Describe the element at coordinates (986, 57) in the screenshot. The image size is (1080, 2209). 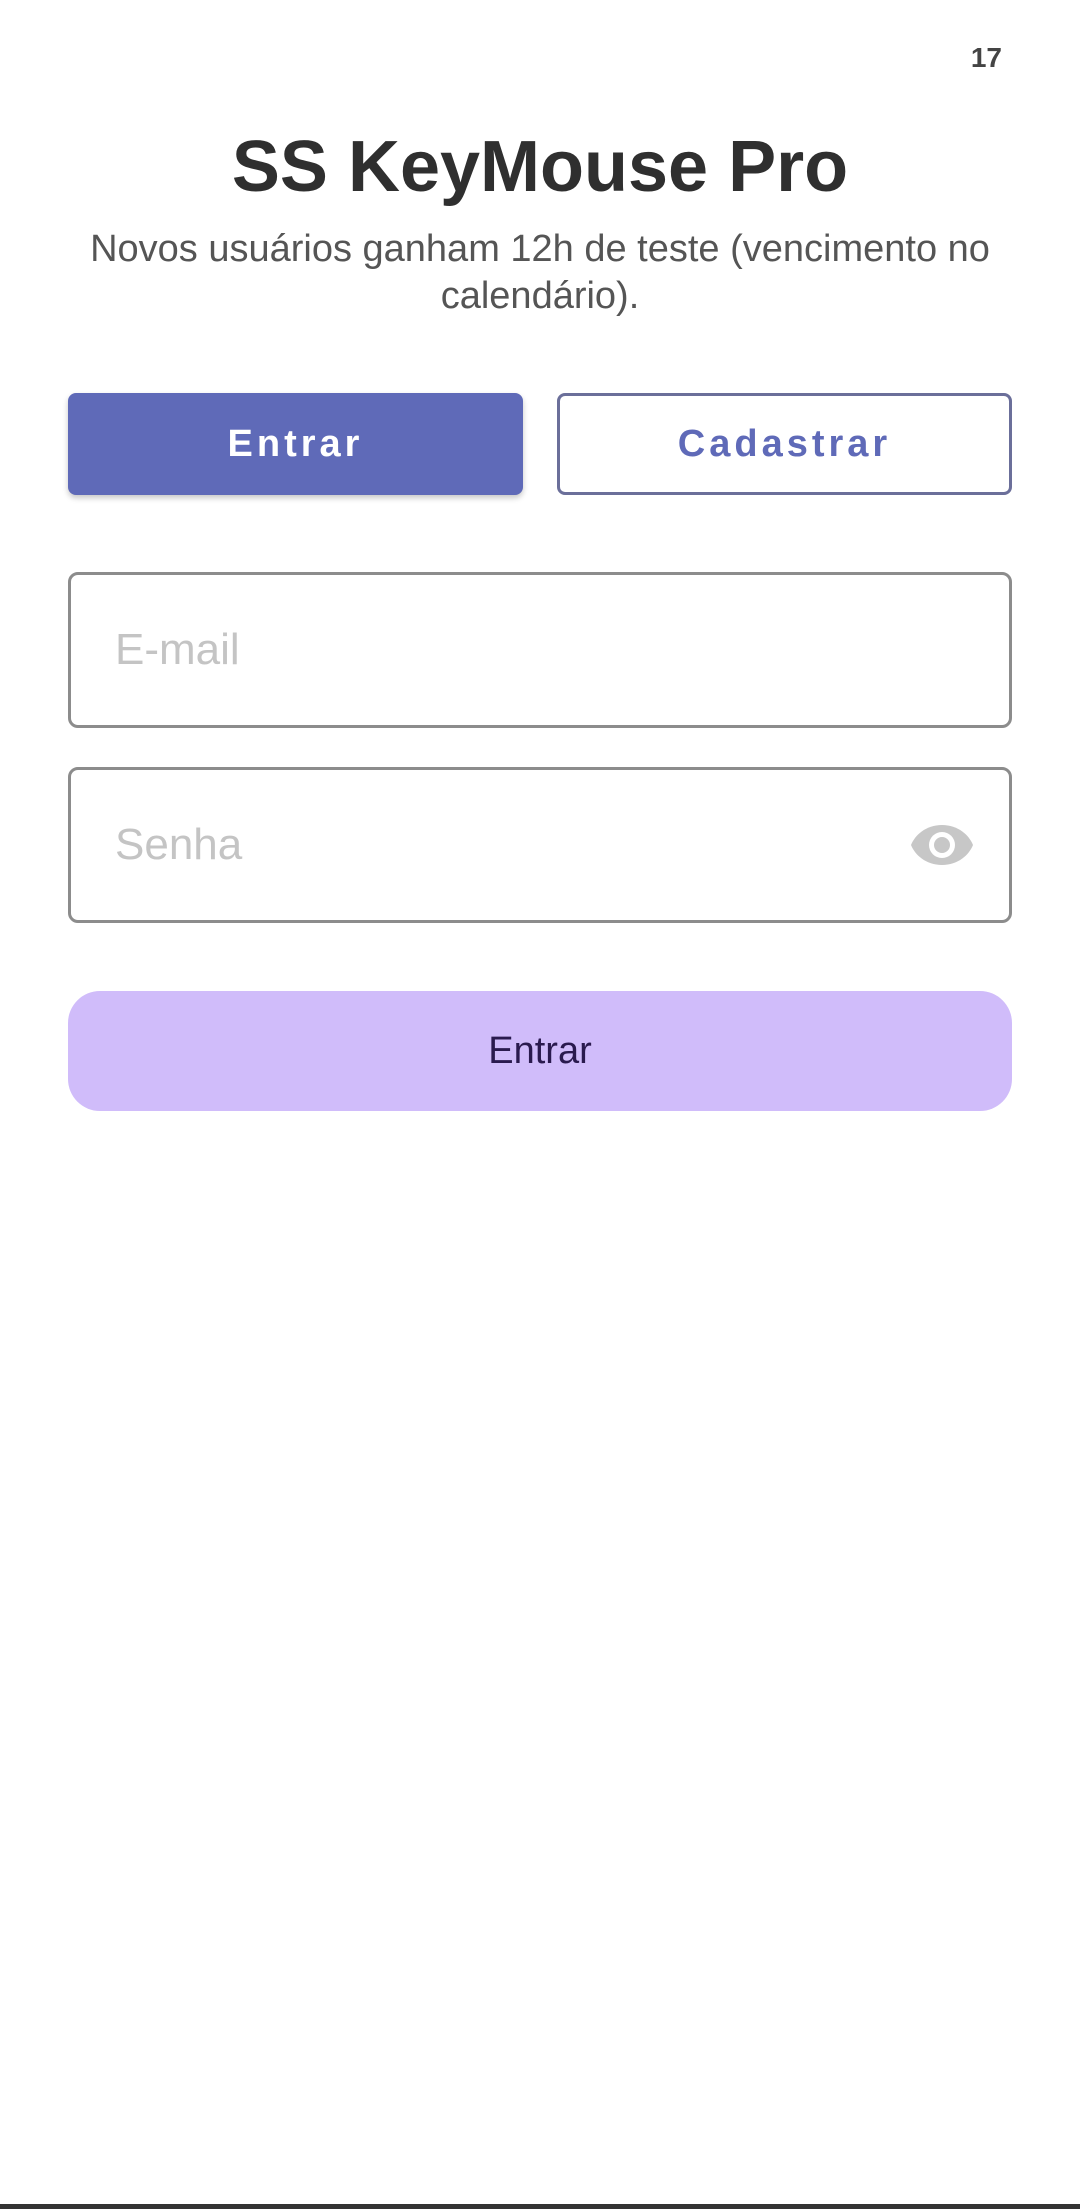
I see `status-counter: 17` at that location.